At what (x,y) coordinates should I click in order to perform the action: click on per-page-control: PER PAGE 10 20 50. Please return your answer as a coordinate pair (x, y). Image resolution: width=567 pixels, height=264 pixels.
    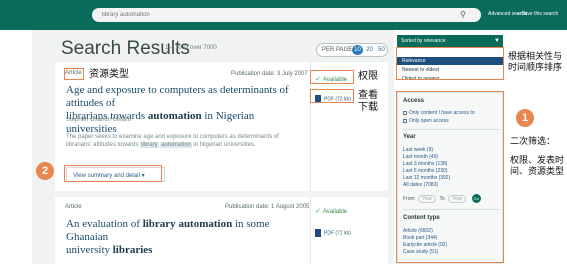
    Looking at the image, I should click on (352, 50).